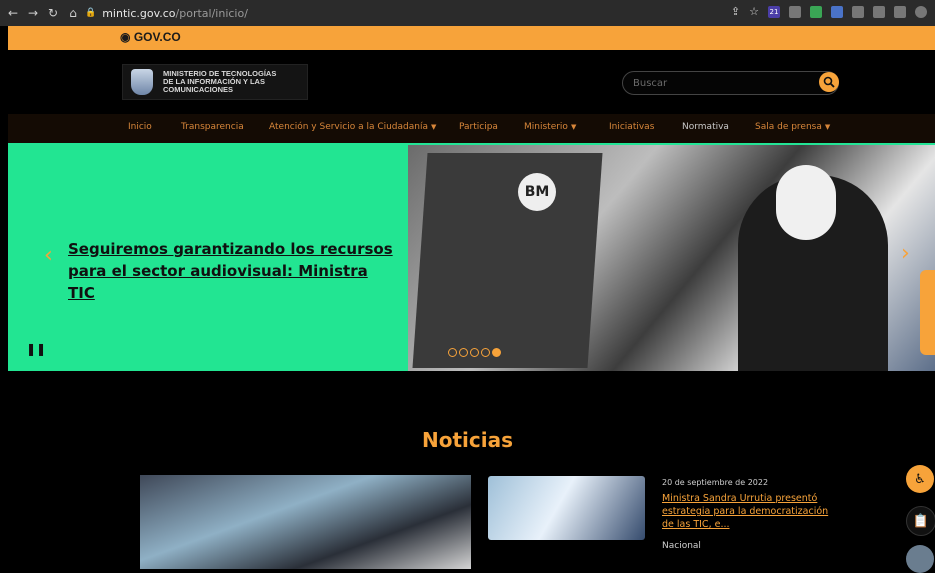 The height and width of the screenshot is (573, 935). What do you see at coordinates (211, 13) in the screenshot?
I see `url-path: /portal/inicio/` at bounding box center [211, 13].